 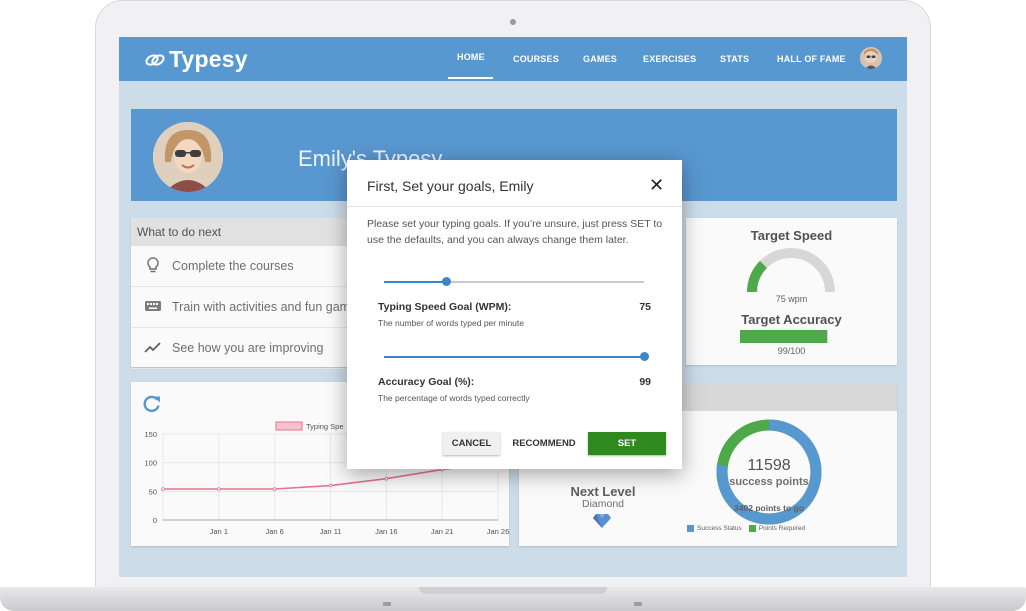 I want to click on dialog-title: First, Set your goals, Emily, so click(x=450, y=186).